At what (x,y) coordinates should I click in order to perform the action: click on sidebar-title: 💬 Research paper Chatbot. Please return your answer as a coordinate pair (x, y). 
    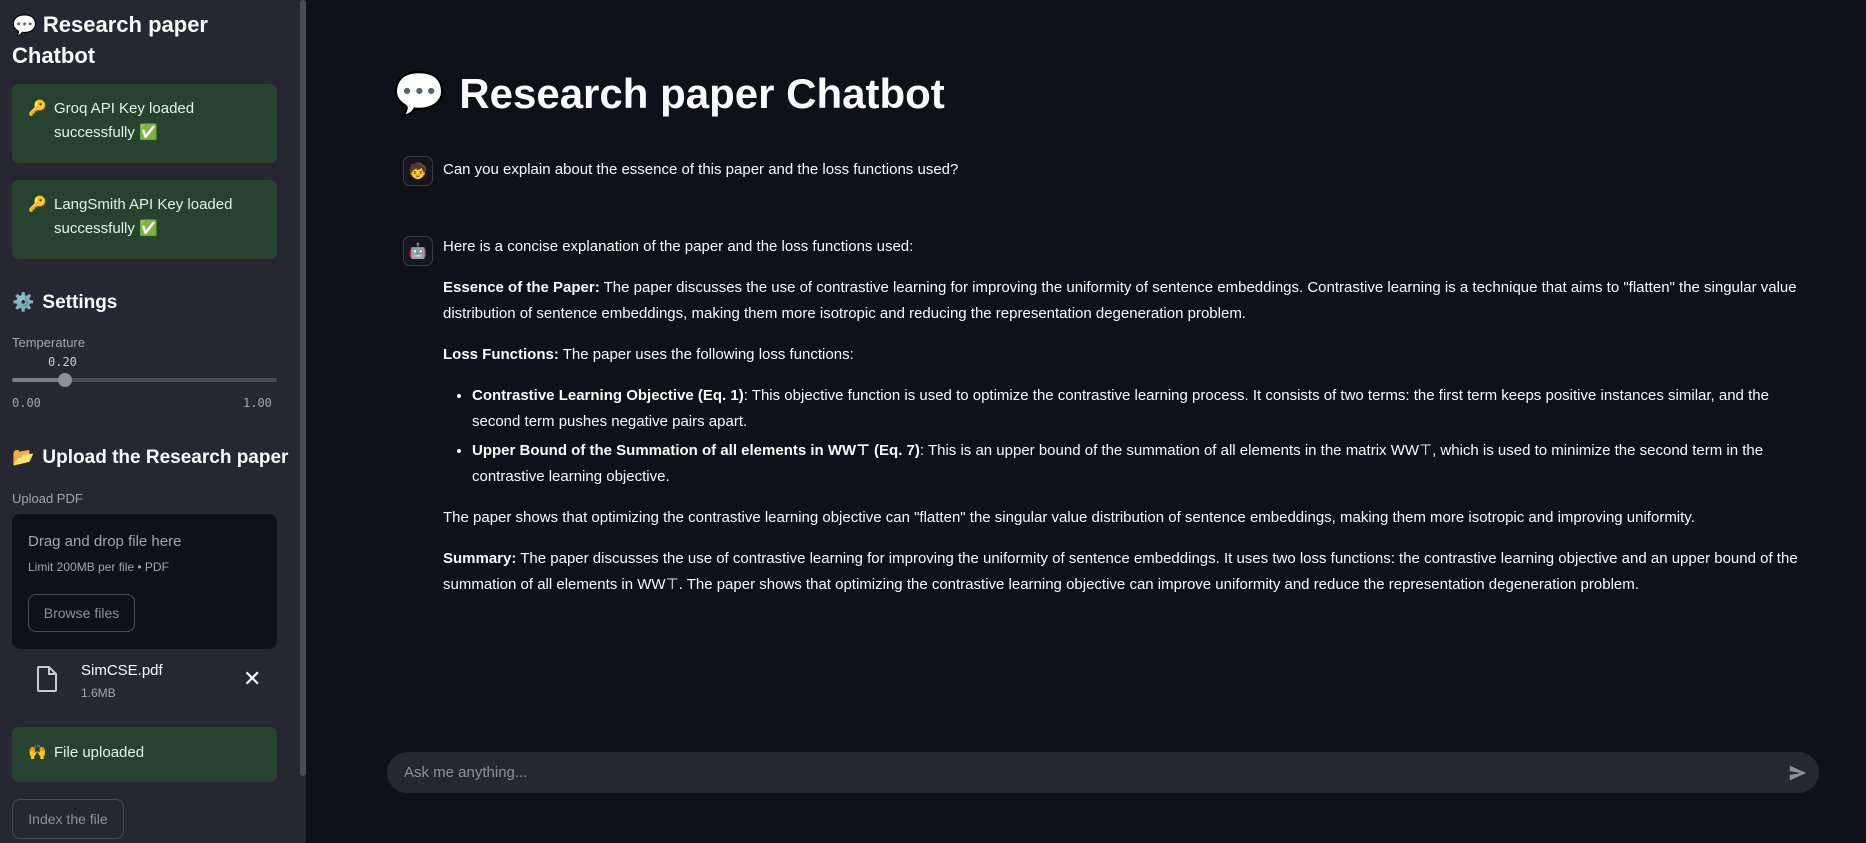
    Looking at the image, I should click on (110, 40).